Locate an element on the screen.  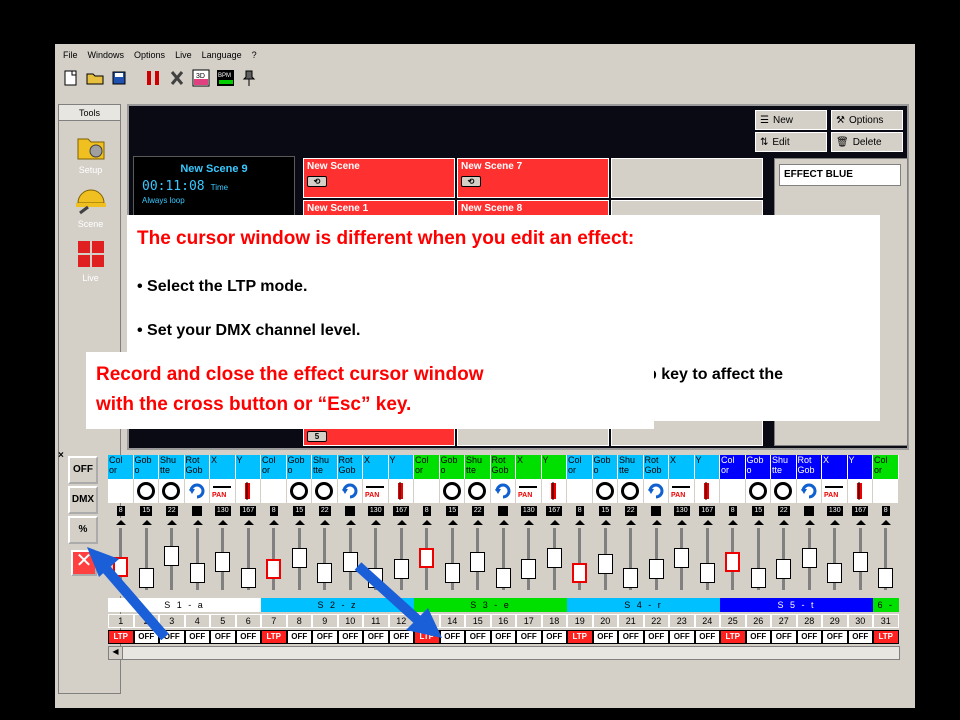
save-icon is located at coordinates (119, 78).